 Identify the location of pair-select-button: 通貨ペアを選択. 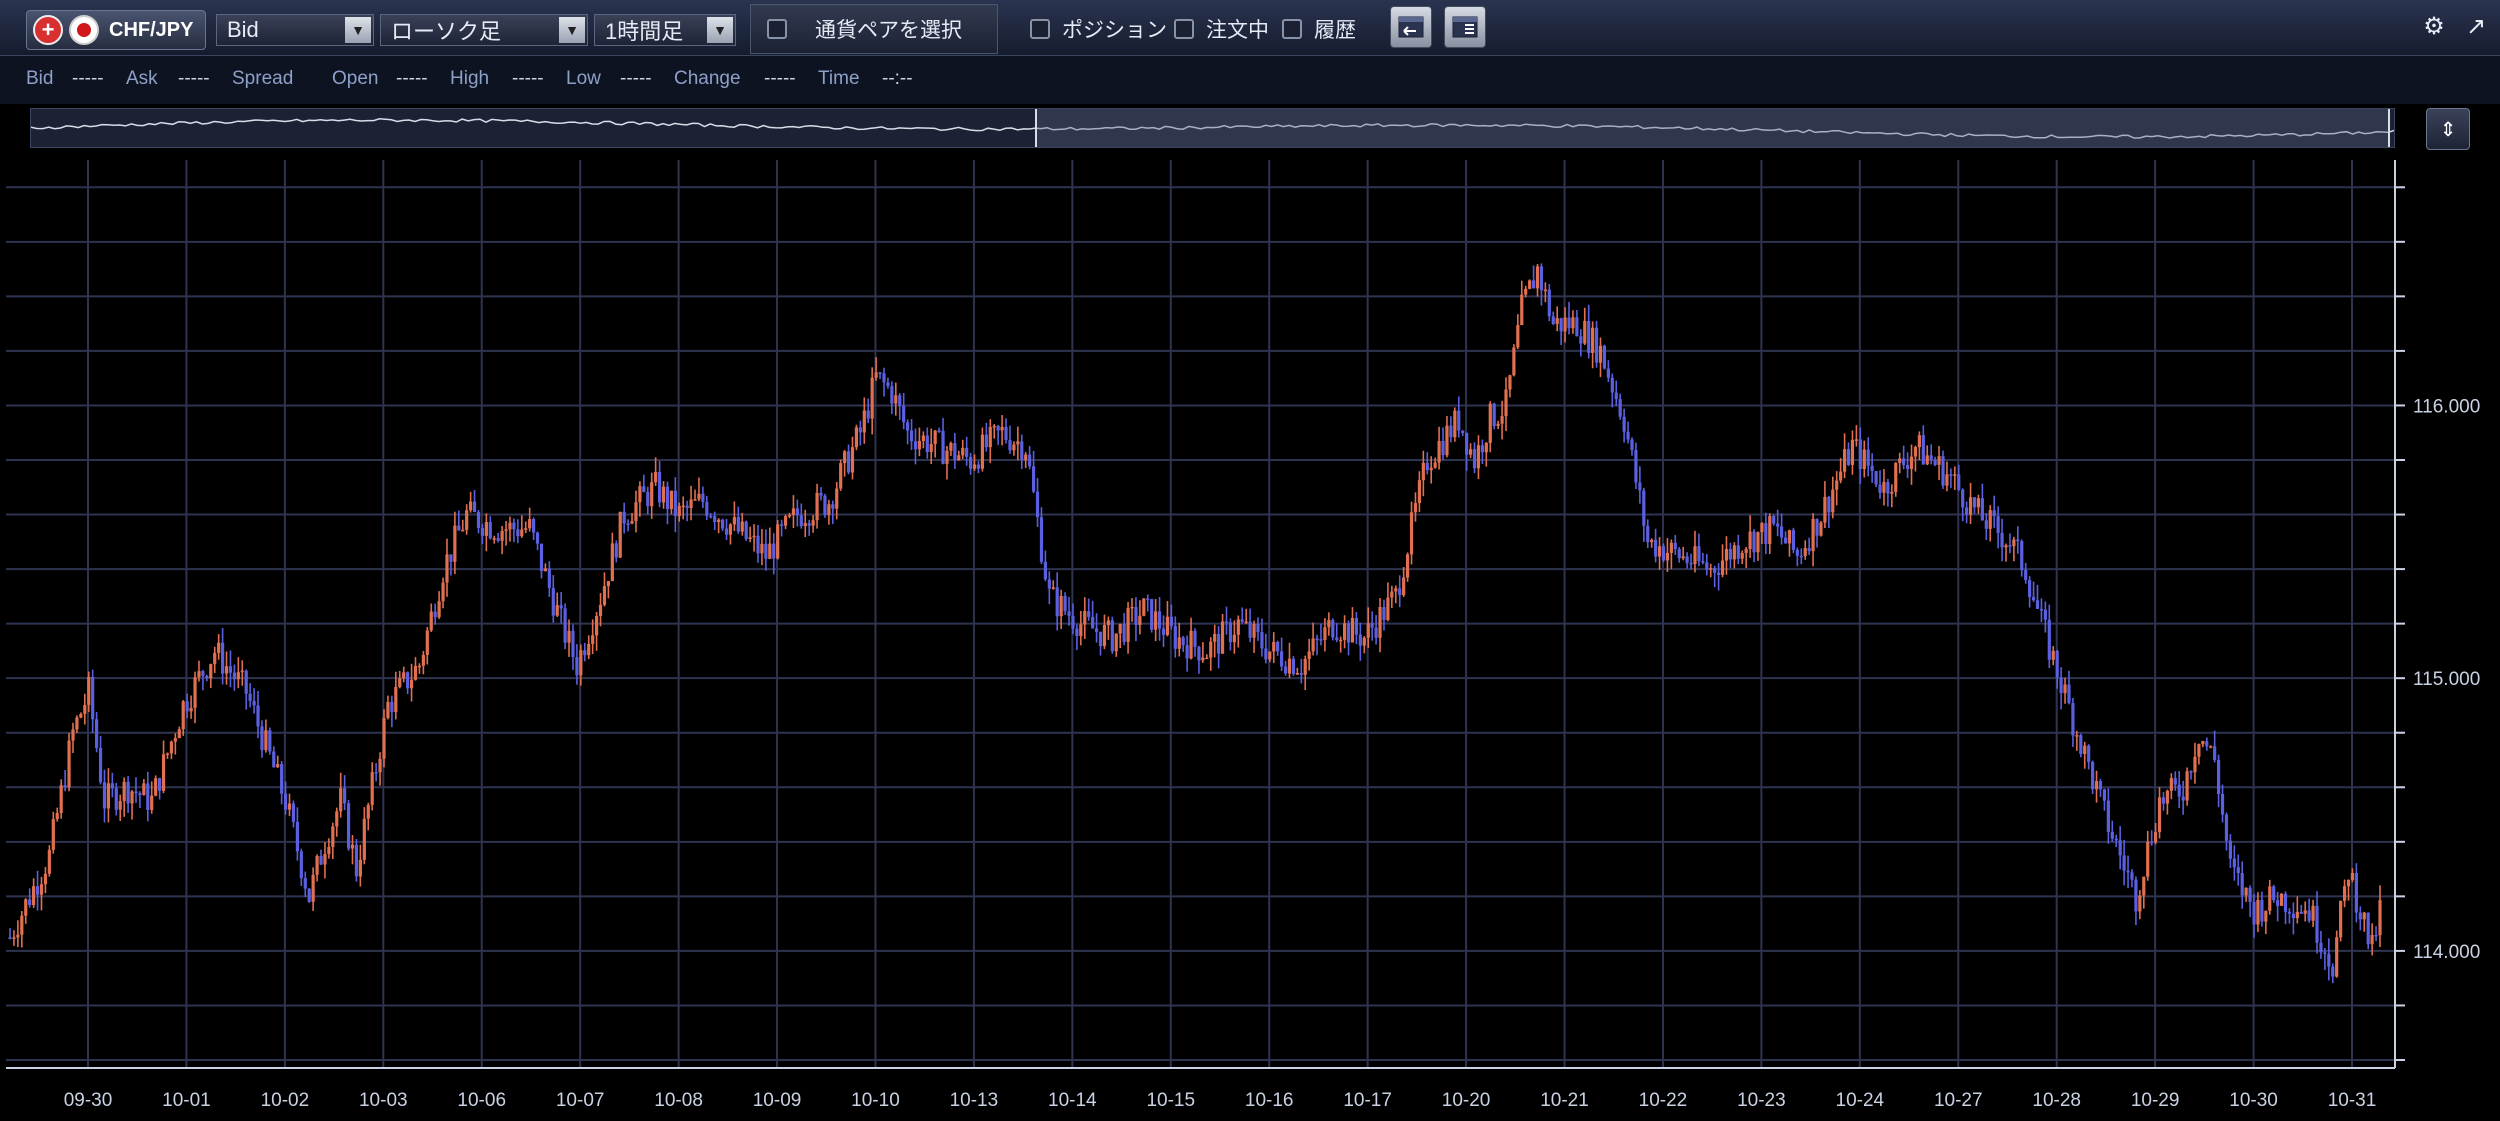
(874, 29).